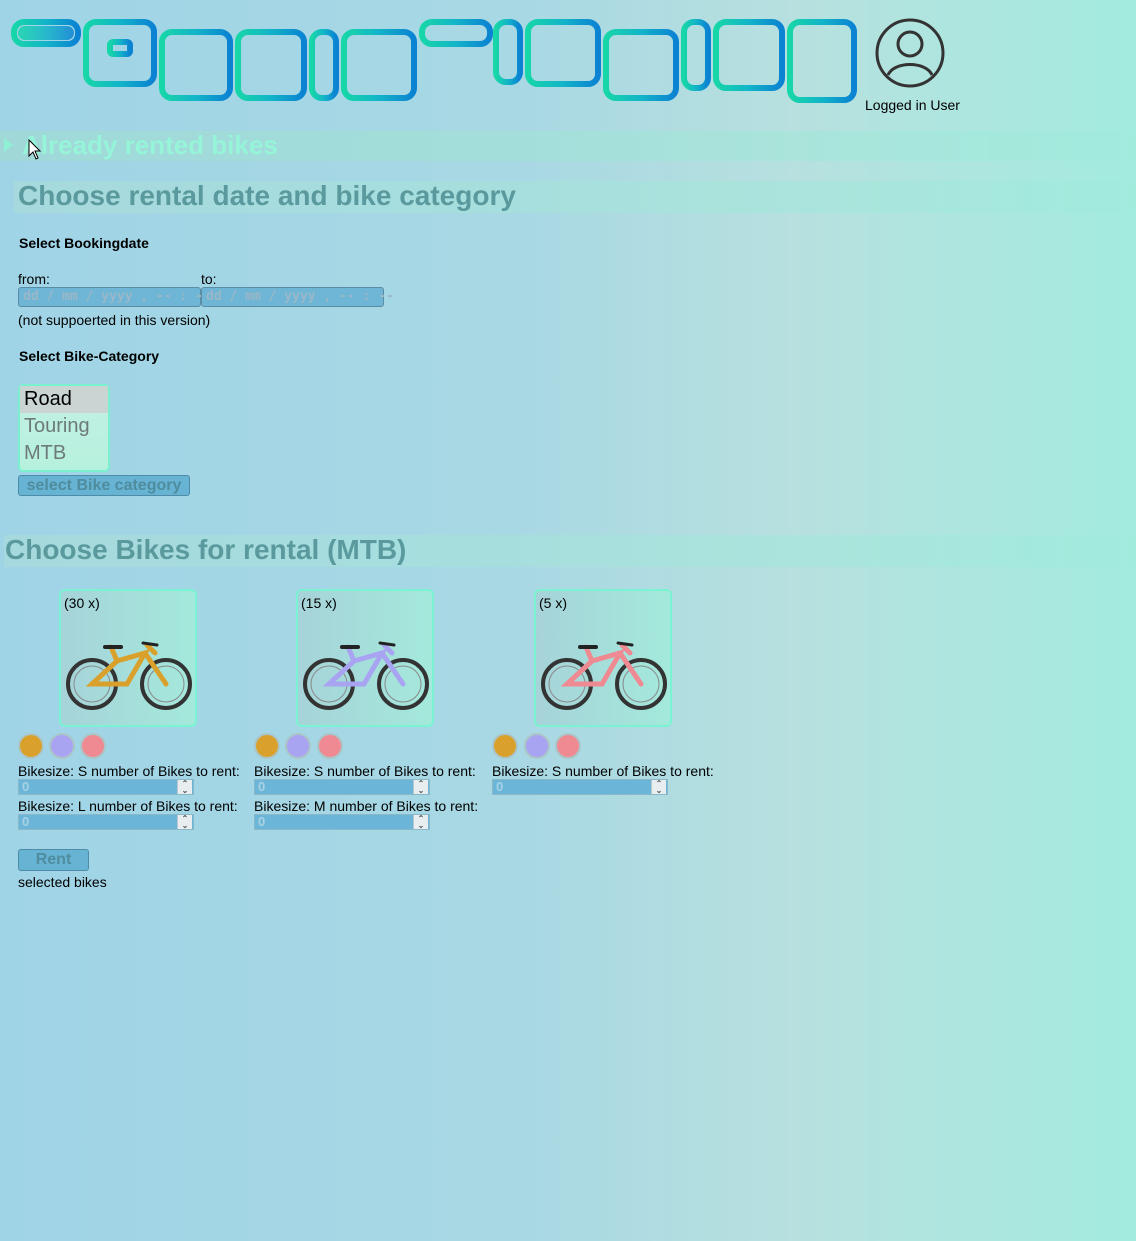  What do you see at coordinates (434, 61) in the screenshot?
I see `touristikbike-logo` at bounding box center [434, 61].